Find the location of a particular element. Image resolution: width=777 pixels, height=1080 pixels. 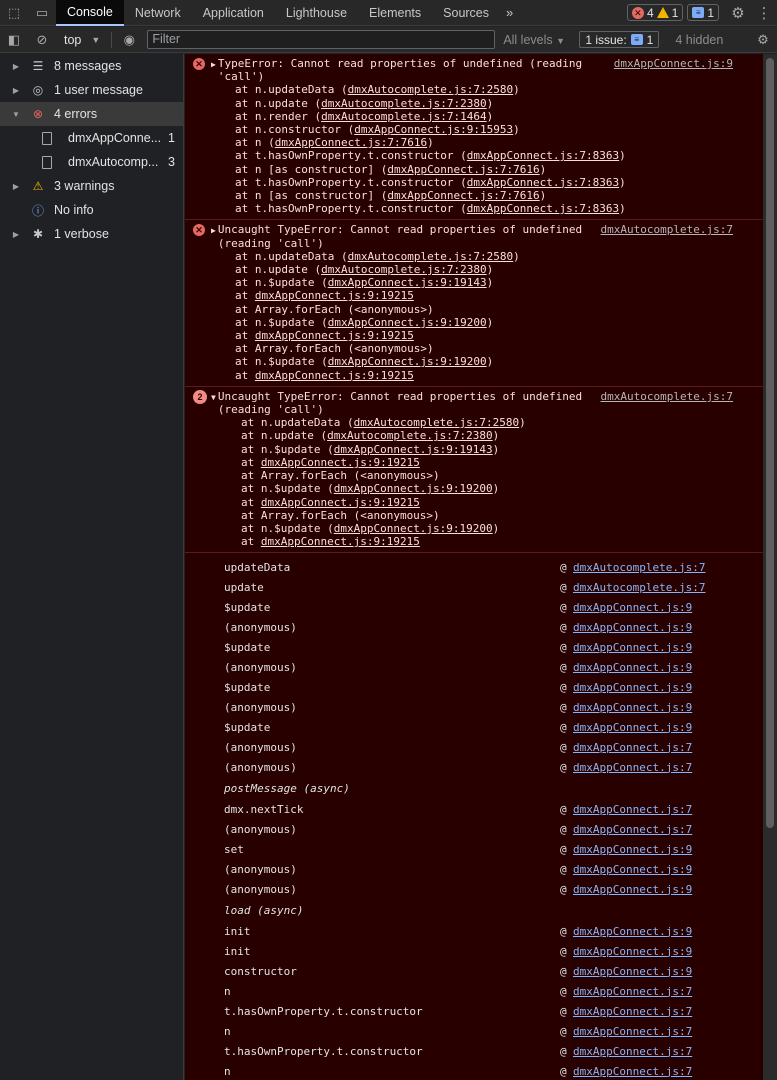

tab-lighthouse: Lighthouse is located at coordinates (316, 13).